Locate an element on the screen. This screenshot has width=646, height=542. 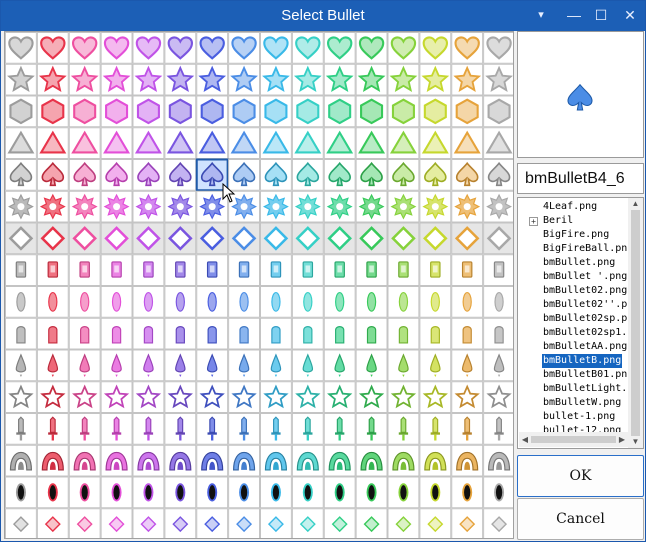
selected-name-field: bmBulletB4_6 is located at coordinates (580, 178).